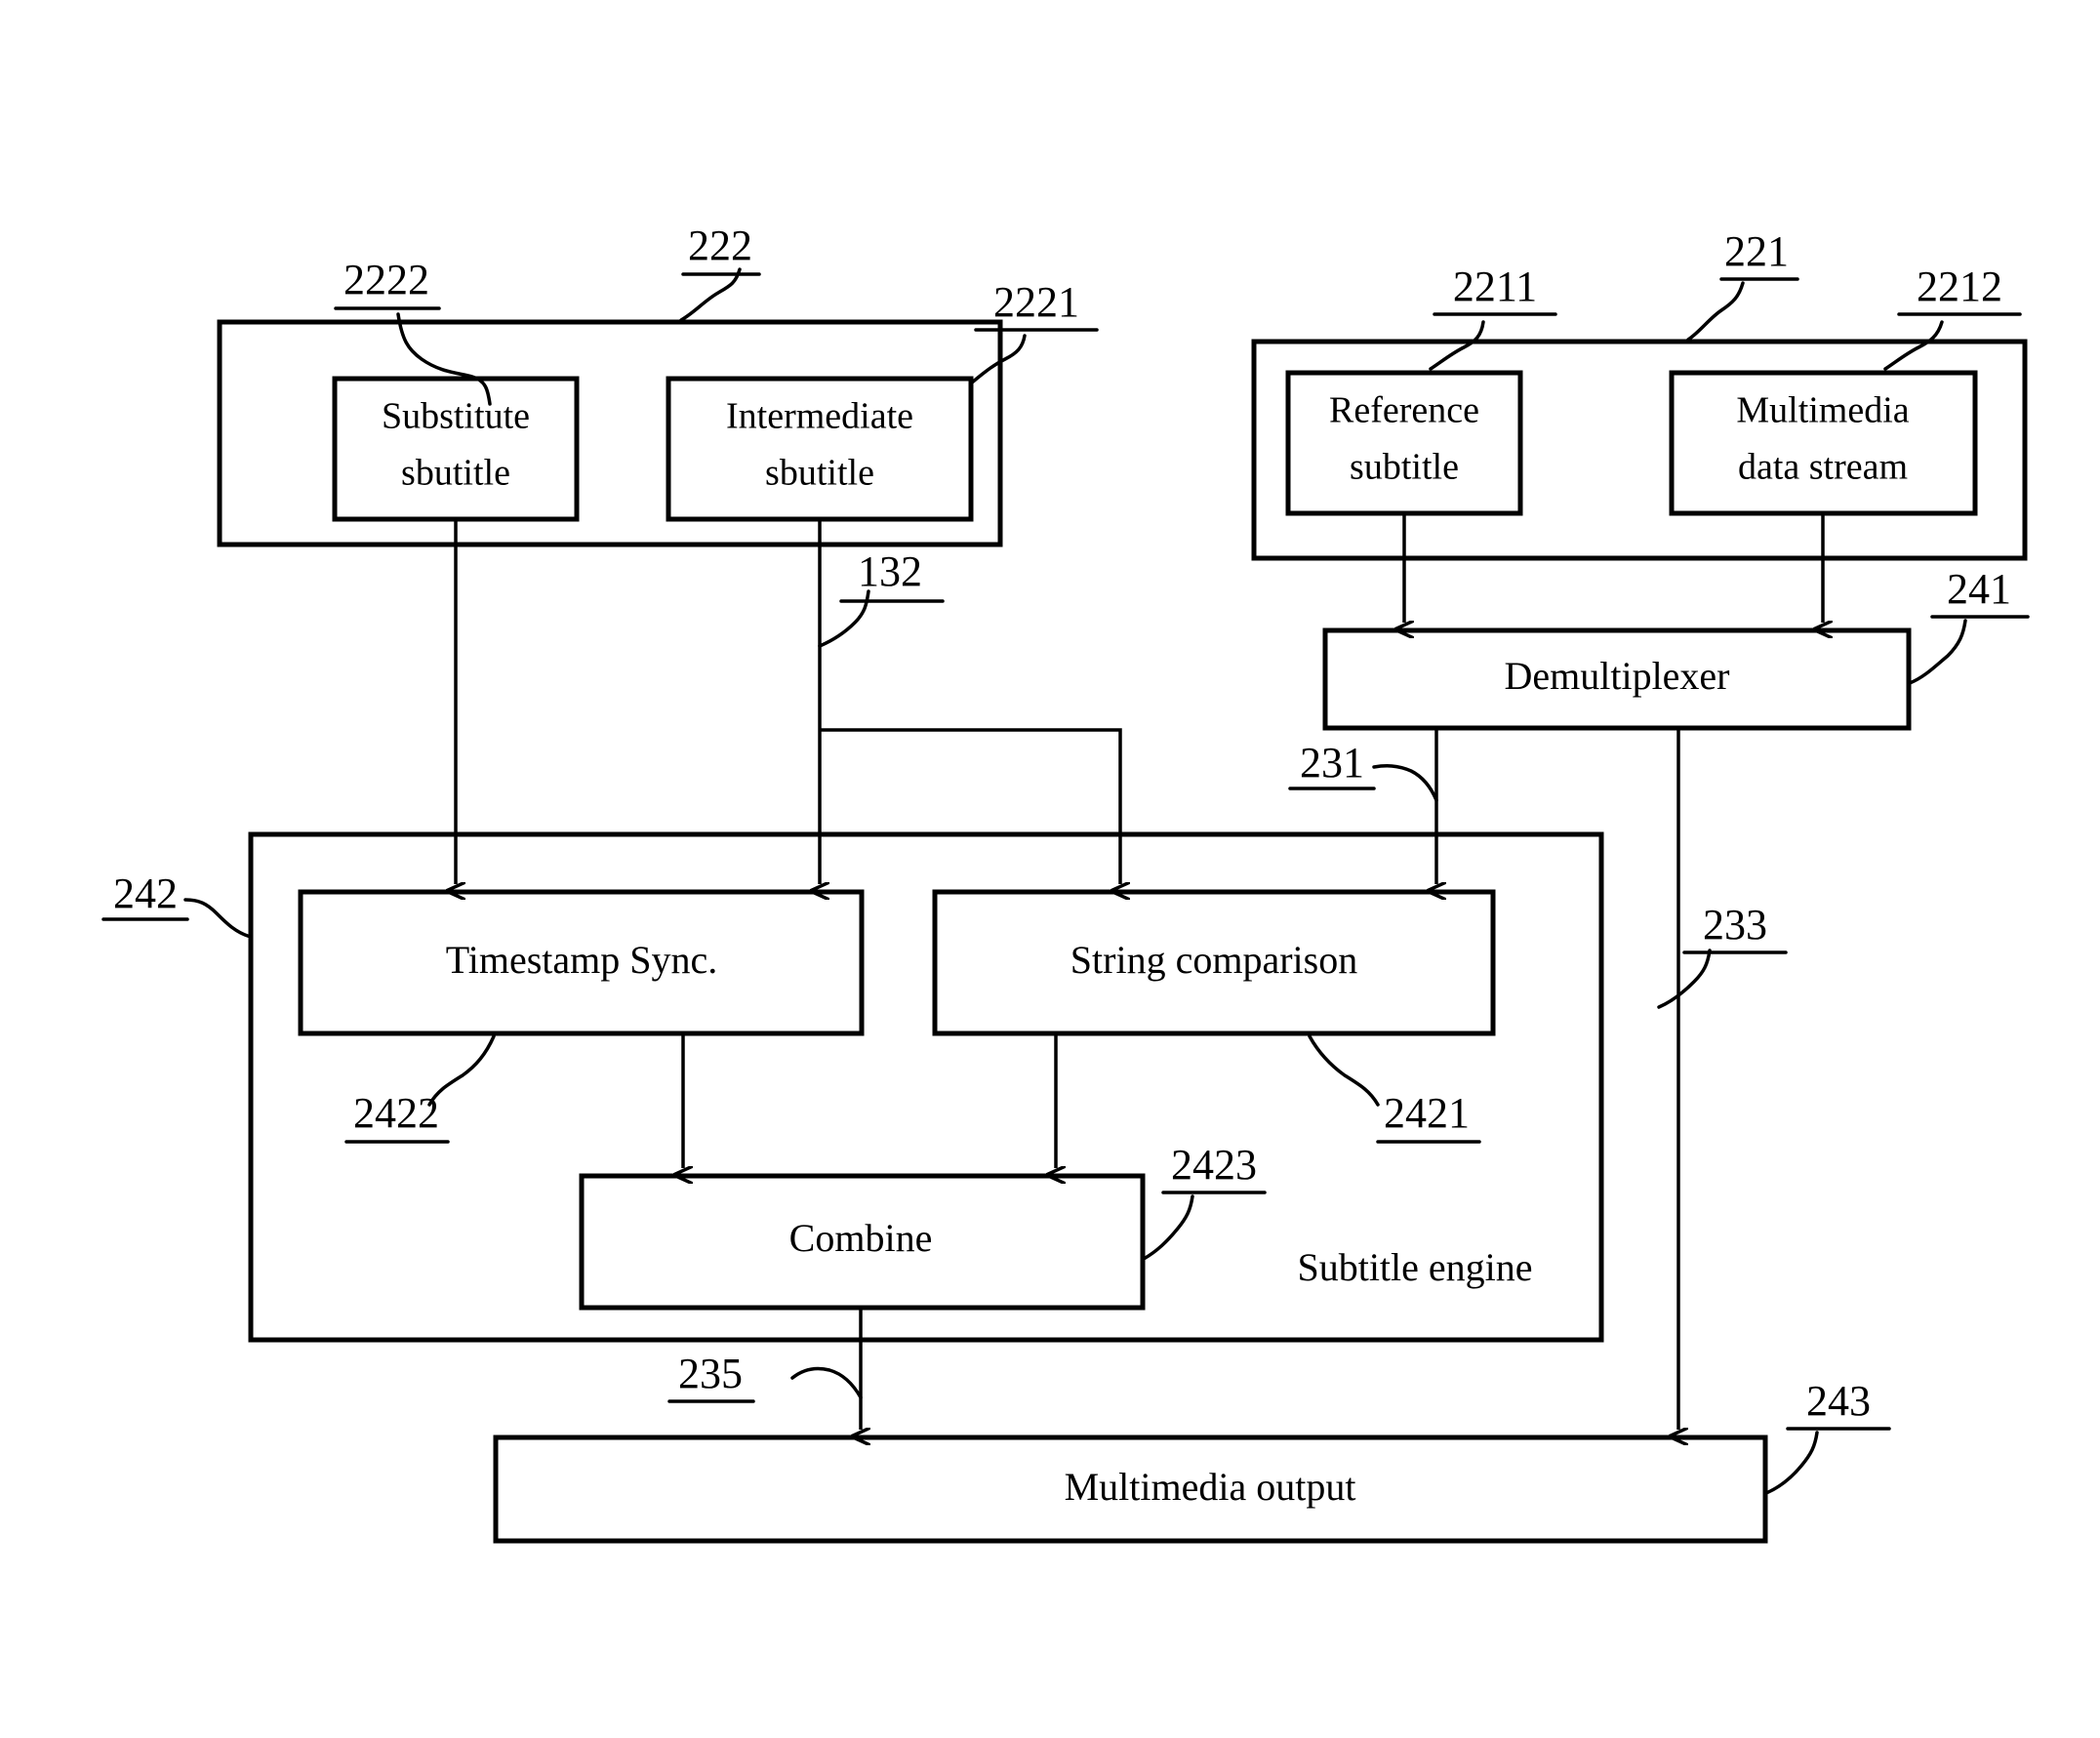 The height and width of the screenshot is (1738, 2100). Describe the element at coordinates (1404, 468) in the screenshot. I see `block-reference-subtitle-line2: subtitle` at that location.